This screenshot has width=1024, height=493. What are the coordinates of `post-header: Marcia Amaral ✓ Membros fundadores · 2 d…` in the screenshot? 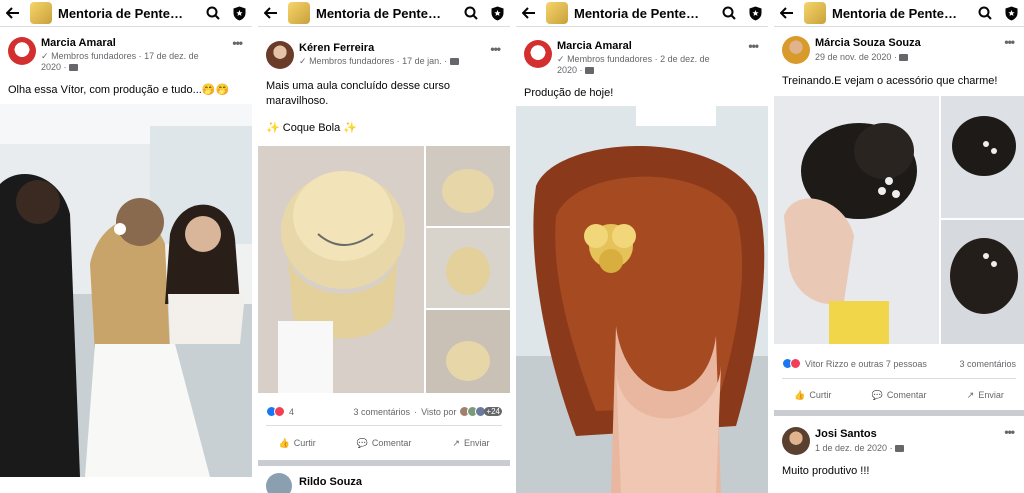 It's located at (642, 57).